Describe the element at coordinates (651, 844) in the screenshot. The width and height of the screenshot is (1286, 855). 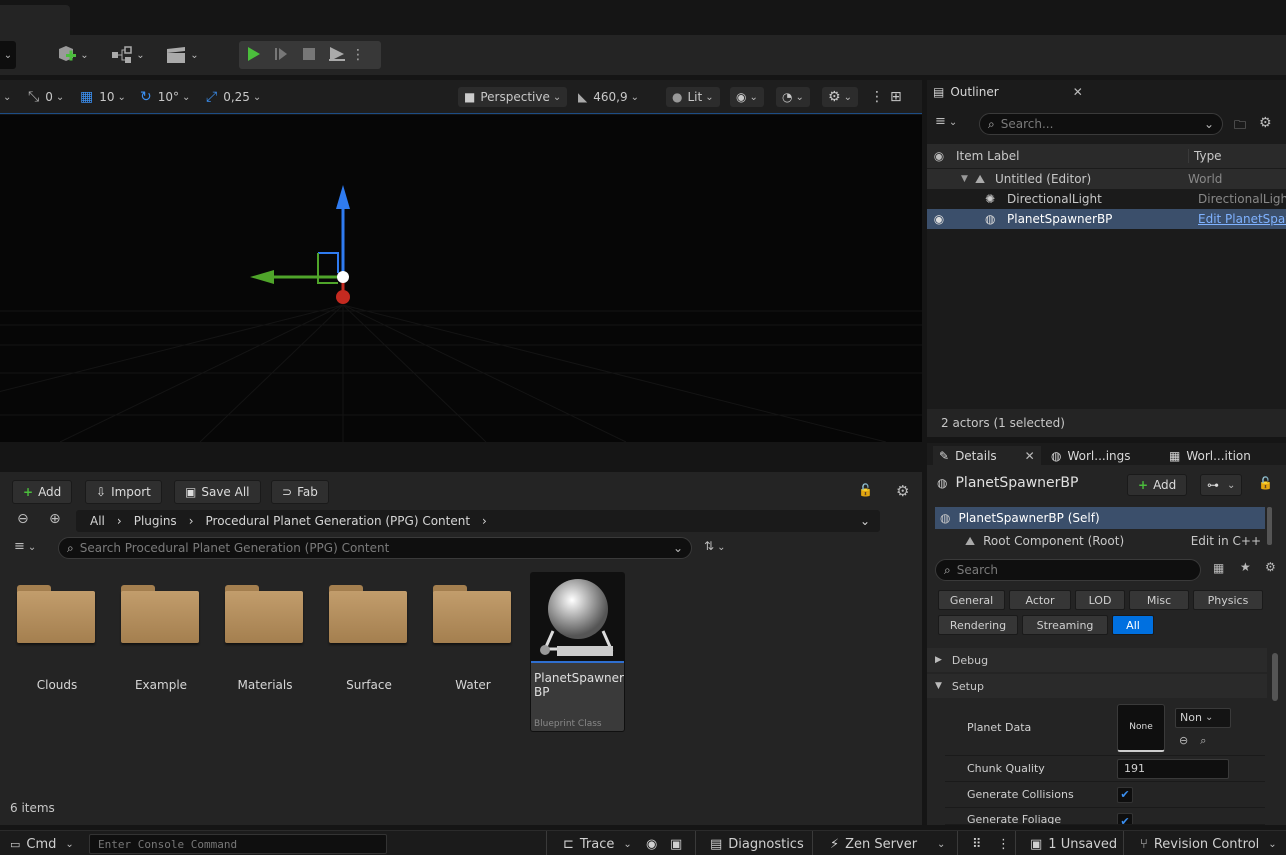
I see `record-icon: ◉` at that location.